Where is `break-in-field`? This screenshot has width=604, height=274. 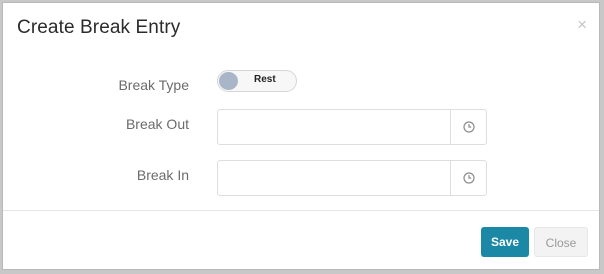 break-in-field is located at coordinates (352, 178).